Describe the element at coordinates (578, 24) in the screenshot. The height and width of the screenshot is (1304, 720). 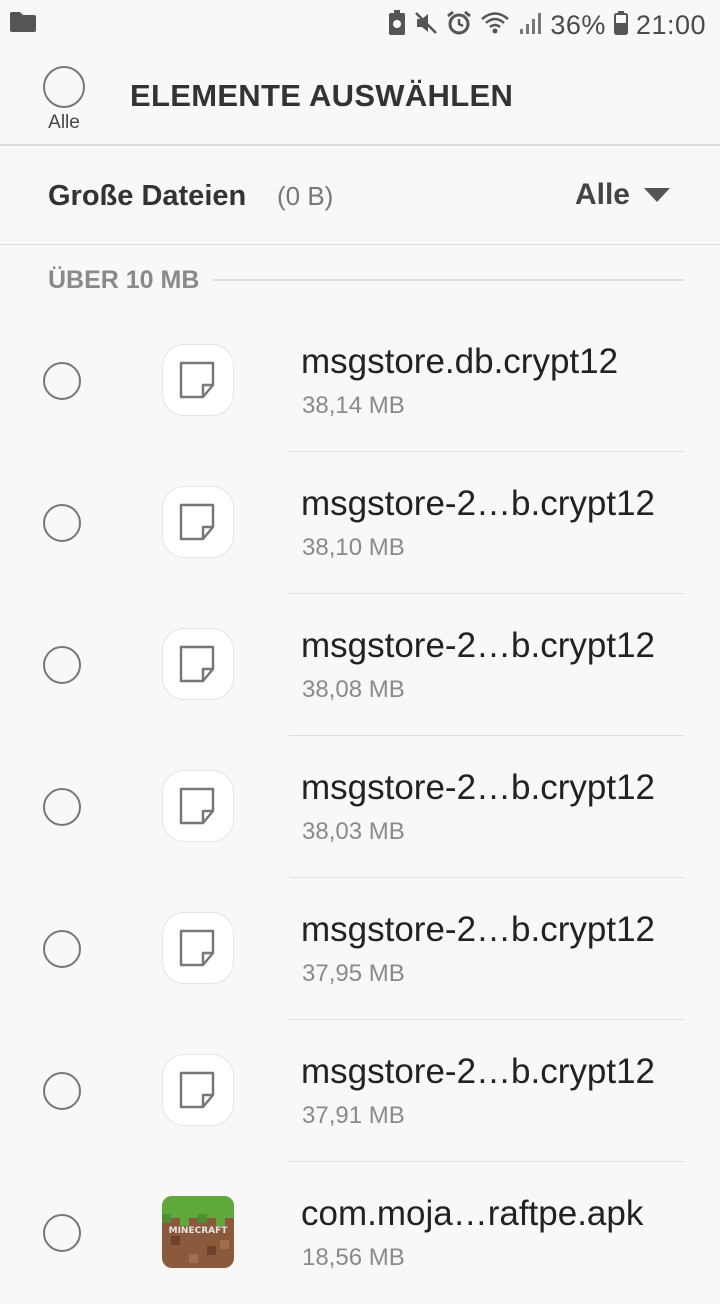
I see `battery-percent: 36%` at that location.